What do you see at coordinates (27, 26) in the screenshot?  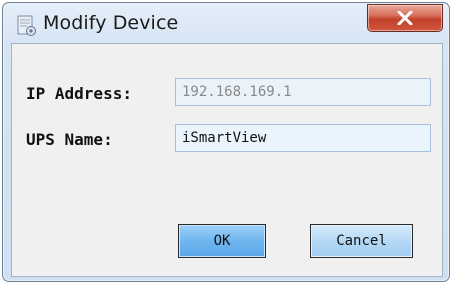 I see `device-settings-icon` at bounding box center [27, 26].